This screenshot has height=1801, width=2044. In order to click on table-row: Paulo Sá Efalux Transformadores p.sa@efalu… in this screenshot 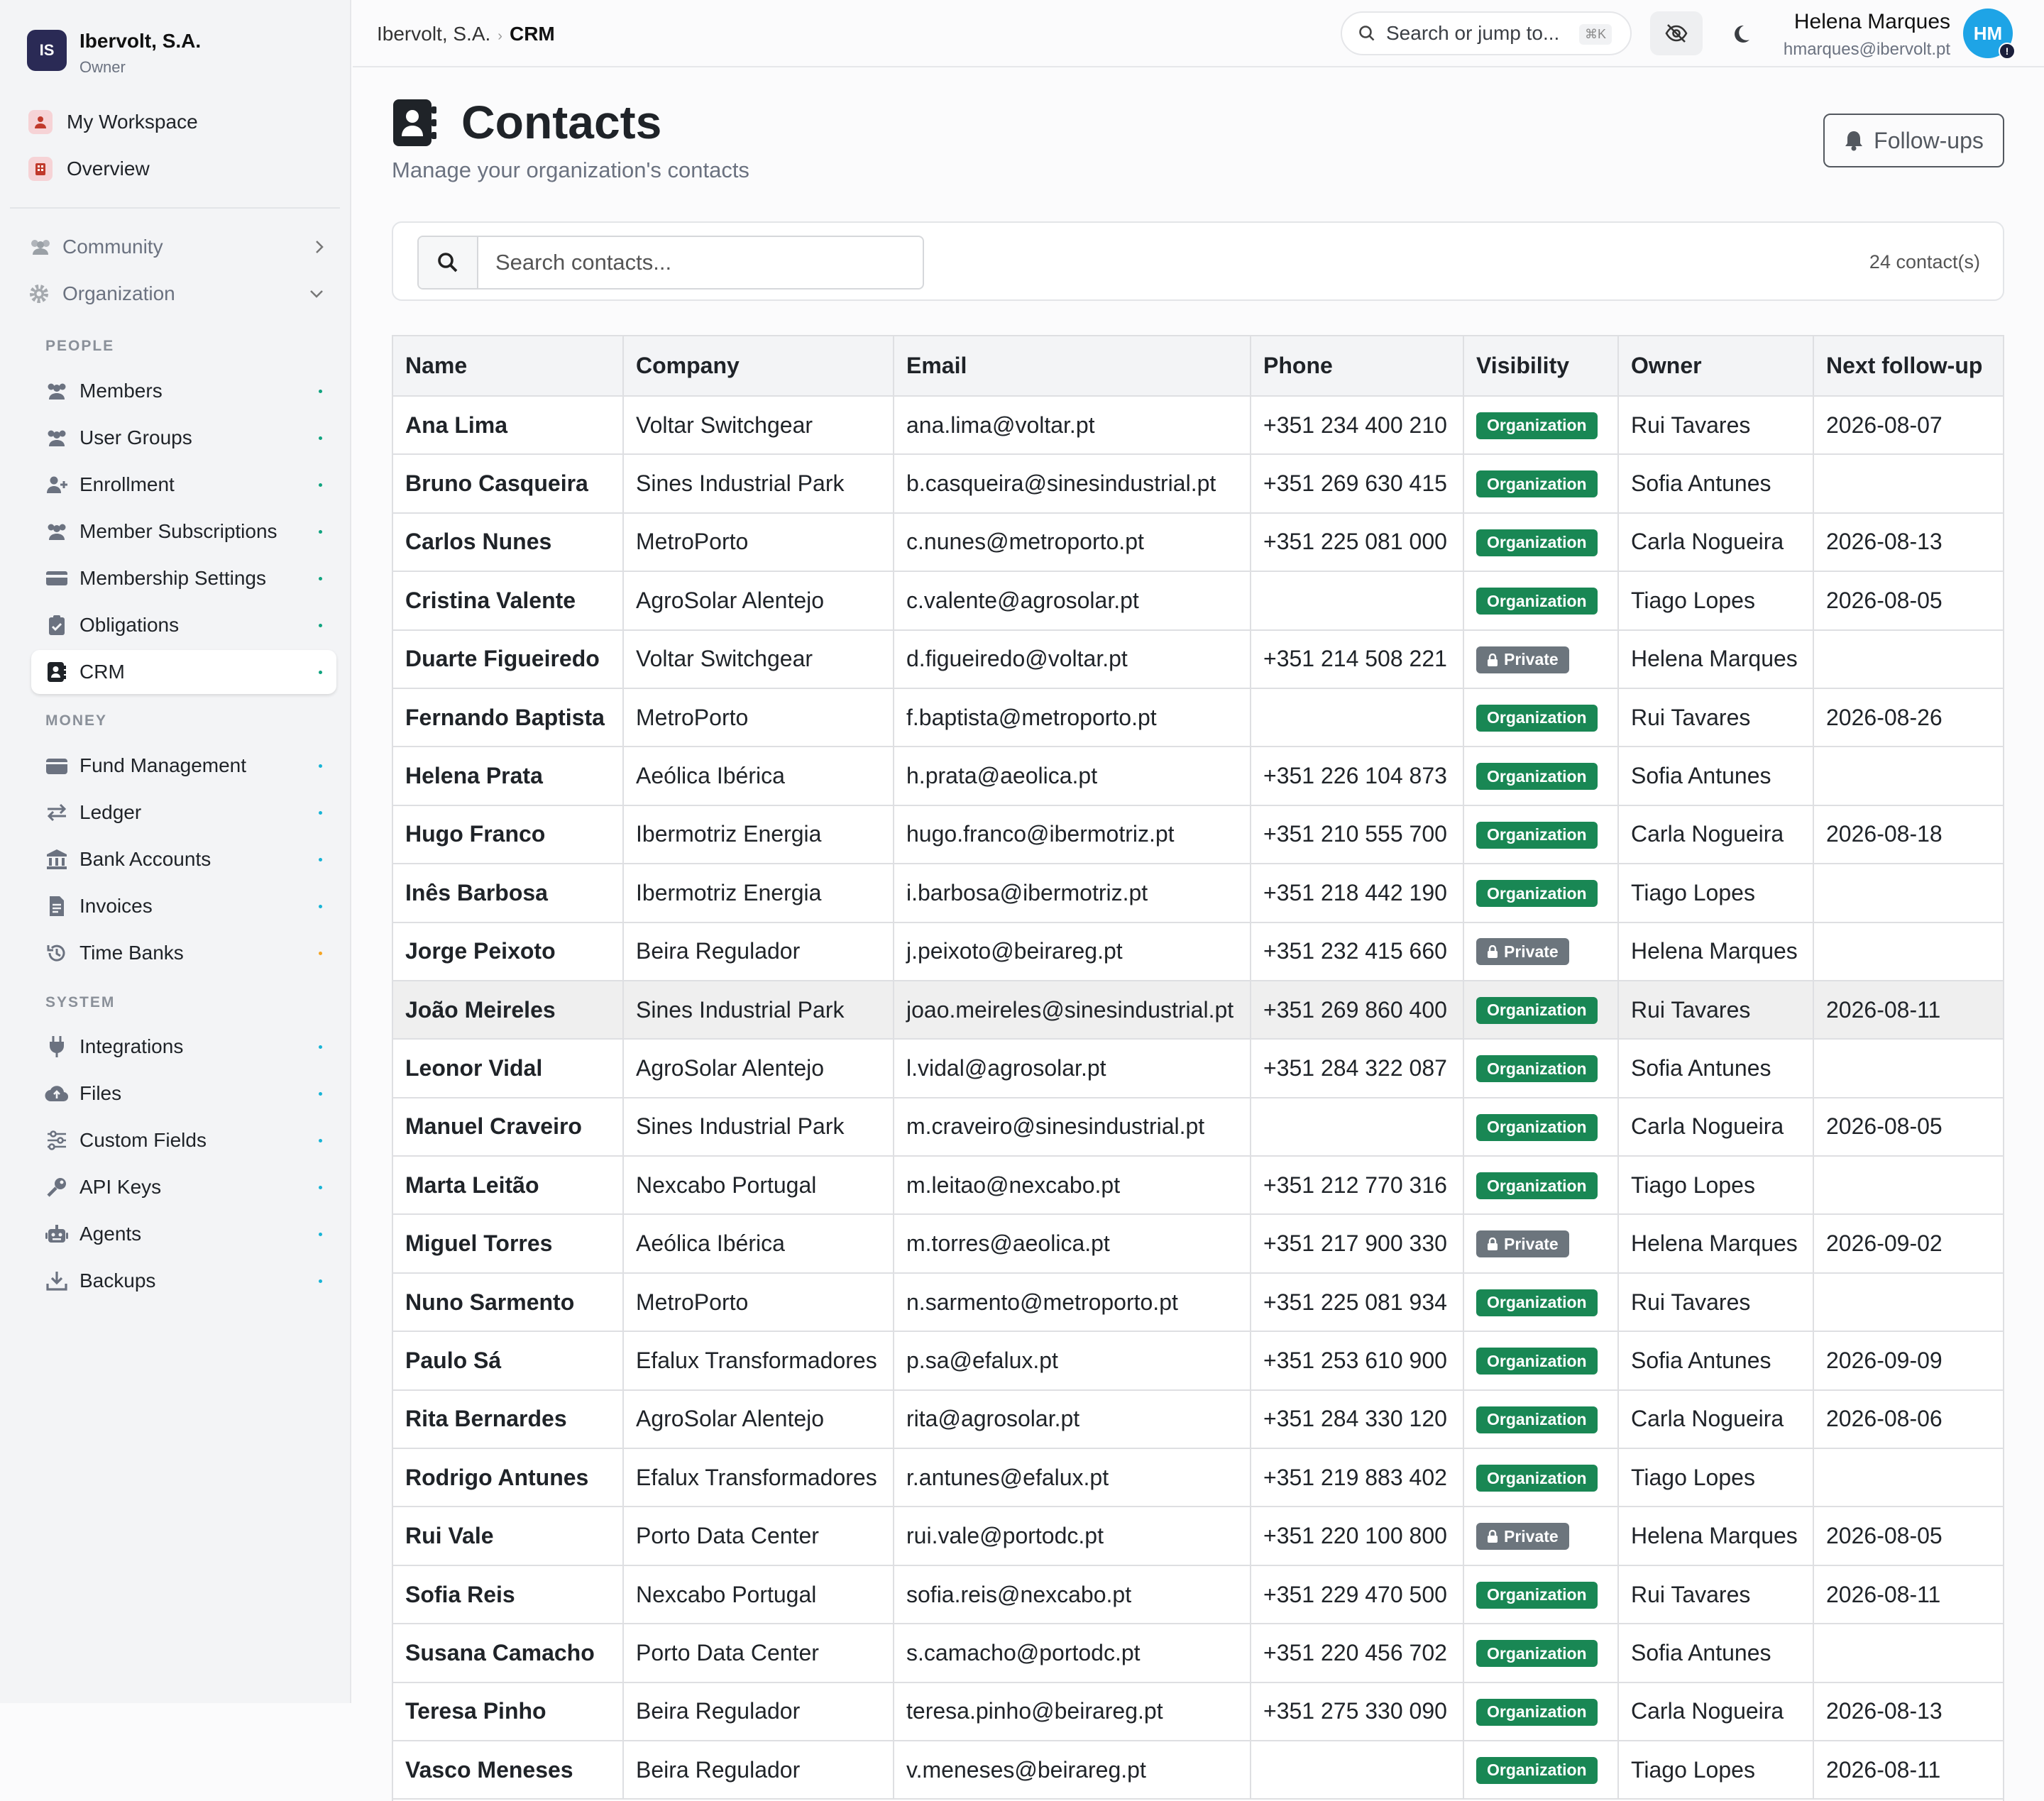, I will do `click(1198, 1361)`.